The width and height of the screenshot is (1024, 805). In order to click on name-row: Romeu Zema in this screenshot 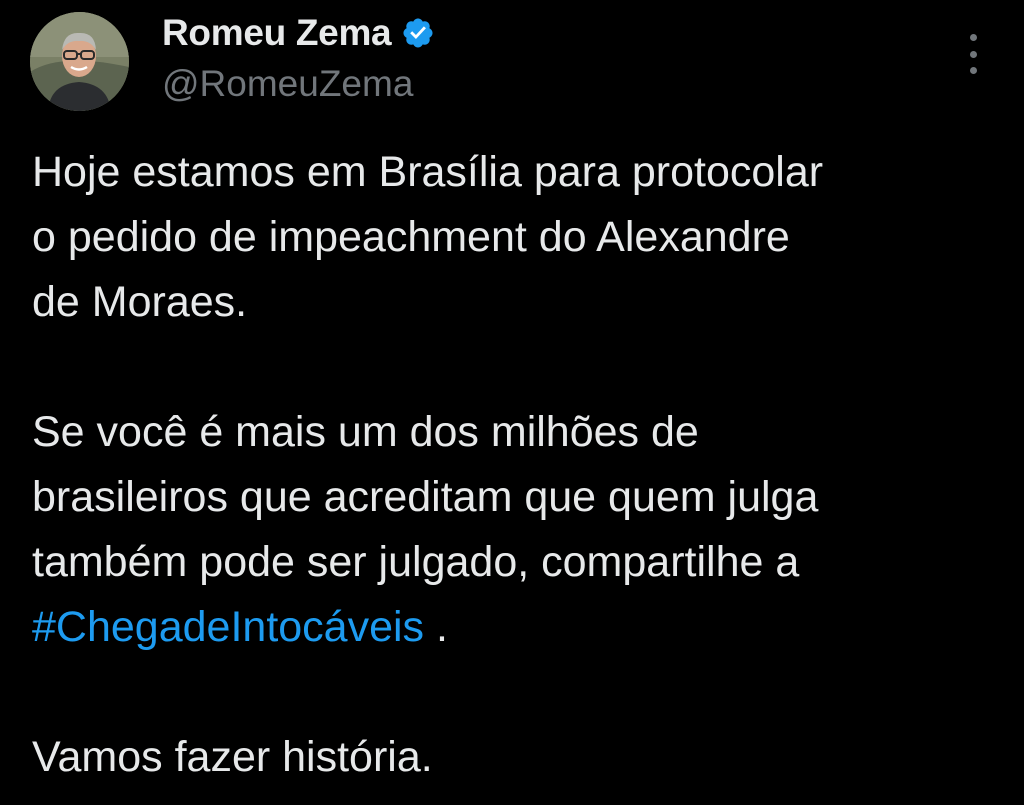, I will do `click(553, 33)`.